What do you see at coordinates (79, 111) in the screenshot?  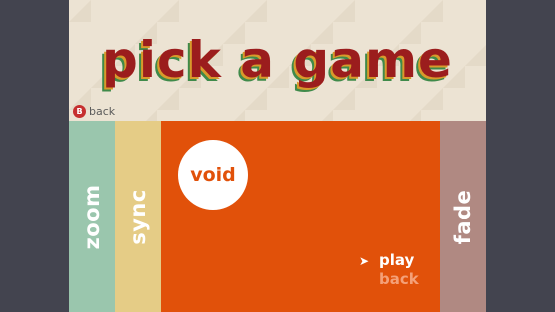 I see `b-button-icon: B` at bounding box center [79, 111].